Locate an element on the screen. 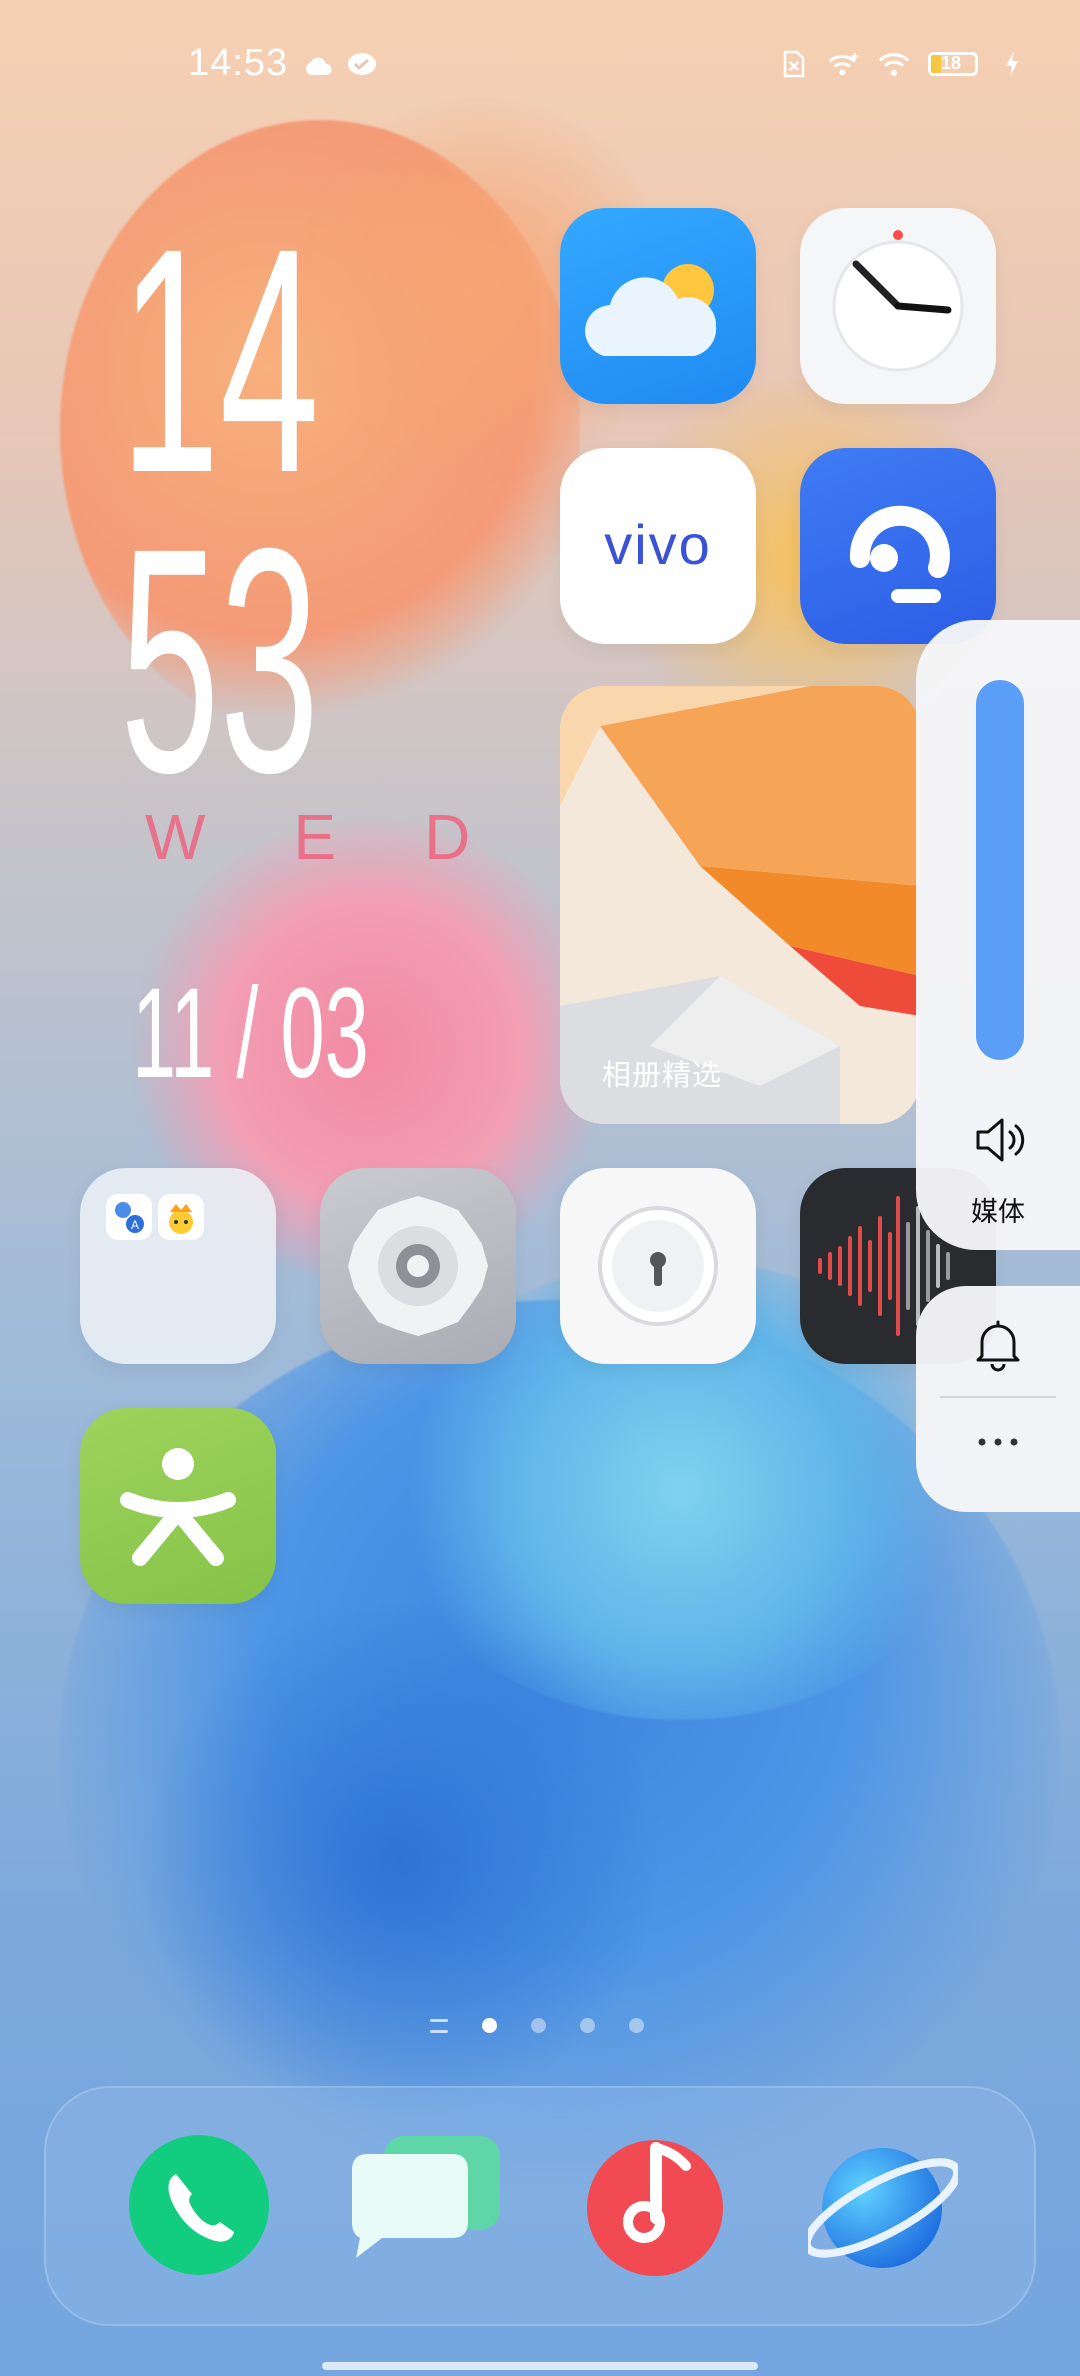 The image size is (1080, 2376). speaker-icon is located at coordinates (1000, 1140).